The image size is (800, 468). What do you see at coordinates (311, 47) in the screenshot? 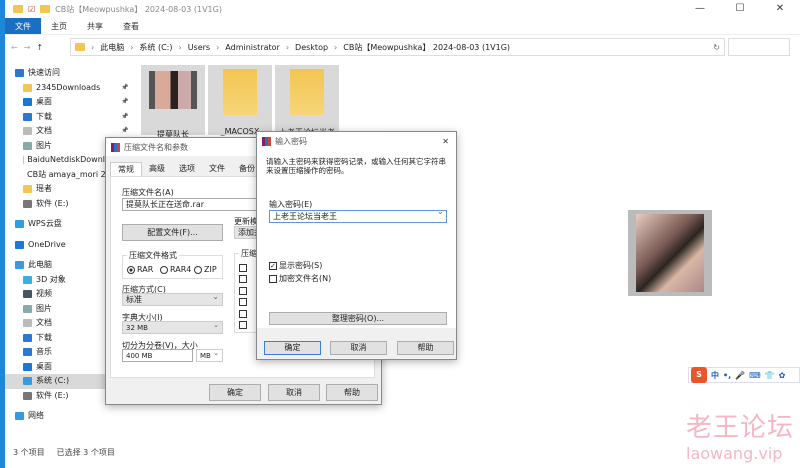
I see `breadcrumb-item: Desktop` at bounding box center [311, 47].